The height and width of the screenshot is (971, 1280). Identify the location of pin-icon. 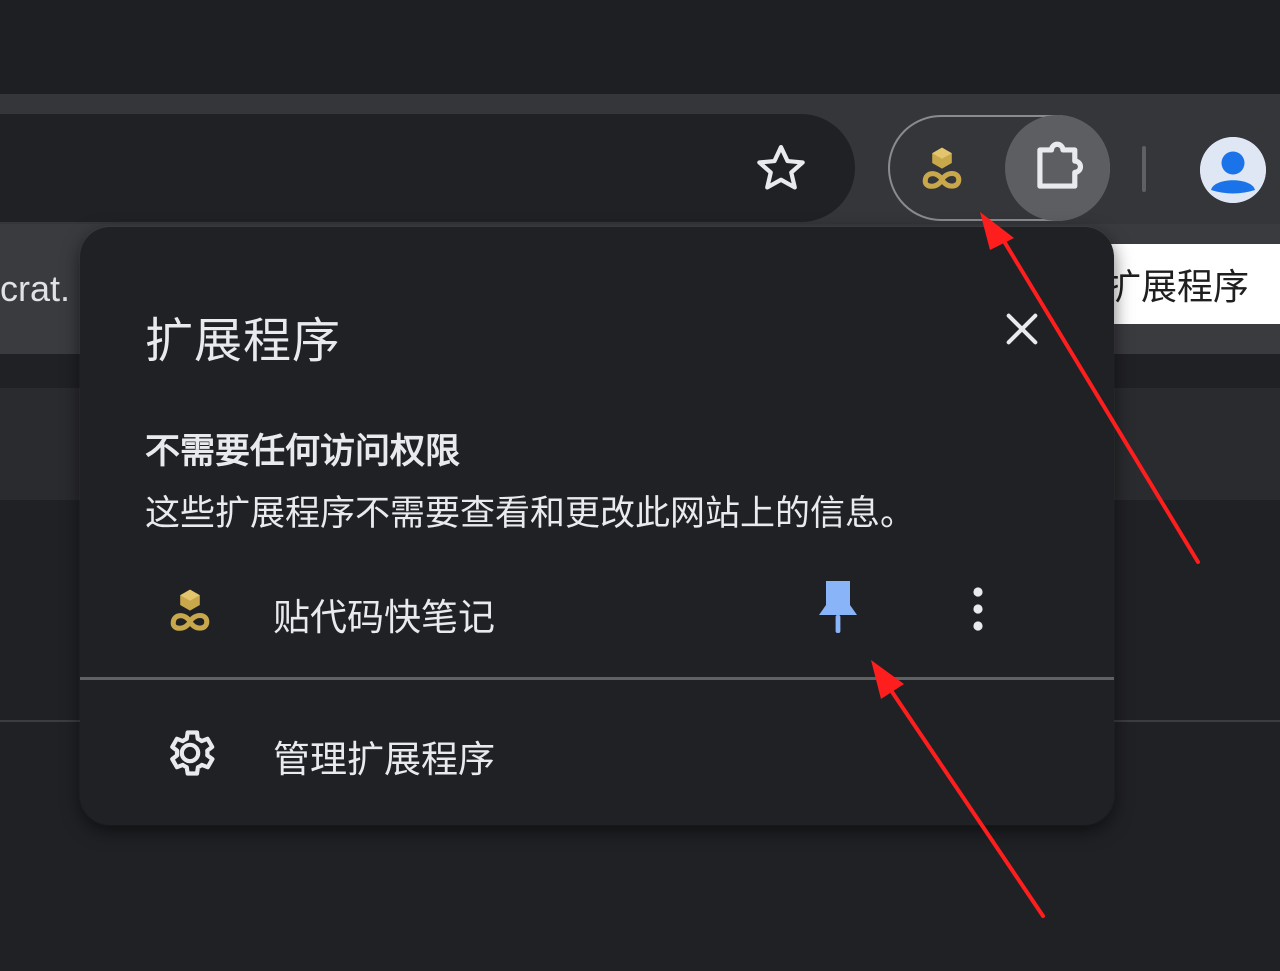
(838, 607).